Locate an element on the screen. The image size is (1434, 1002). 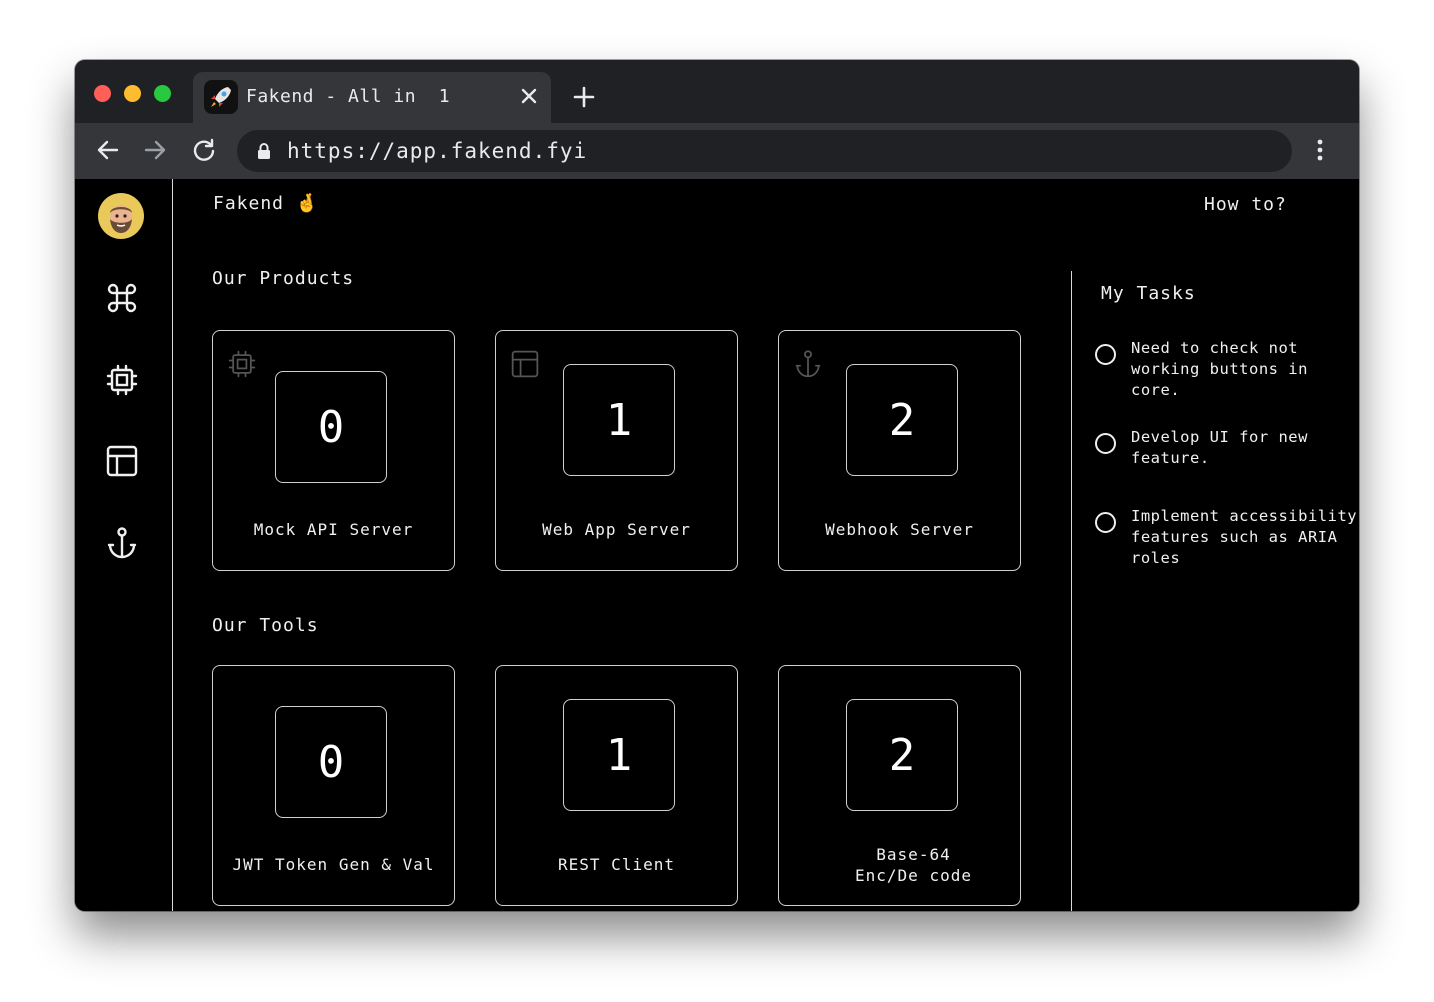
tool-card-rest-client: 1 REST Client is located at coordinates (616, 785).